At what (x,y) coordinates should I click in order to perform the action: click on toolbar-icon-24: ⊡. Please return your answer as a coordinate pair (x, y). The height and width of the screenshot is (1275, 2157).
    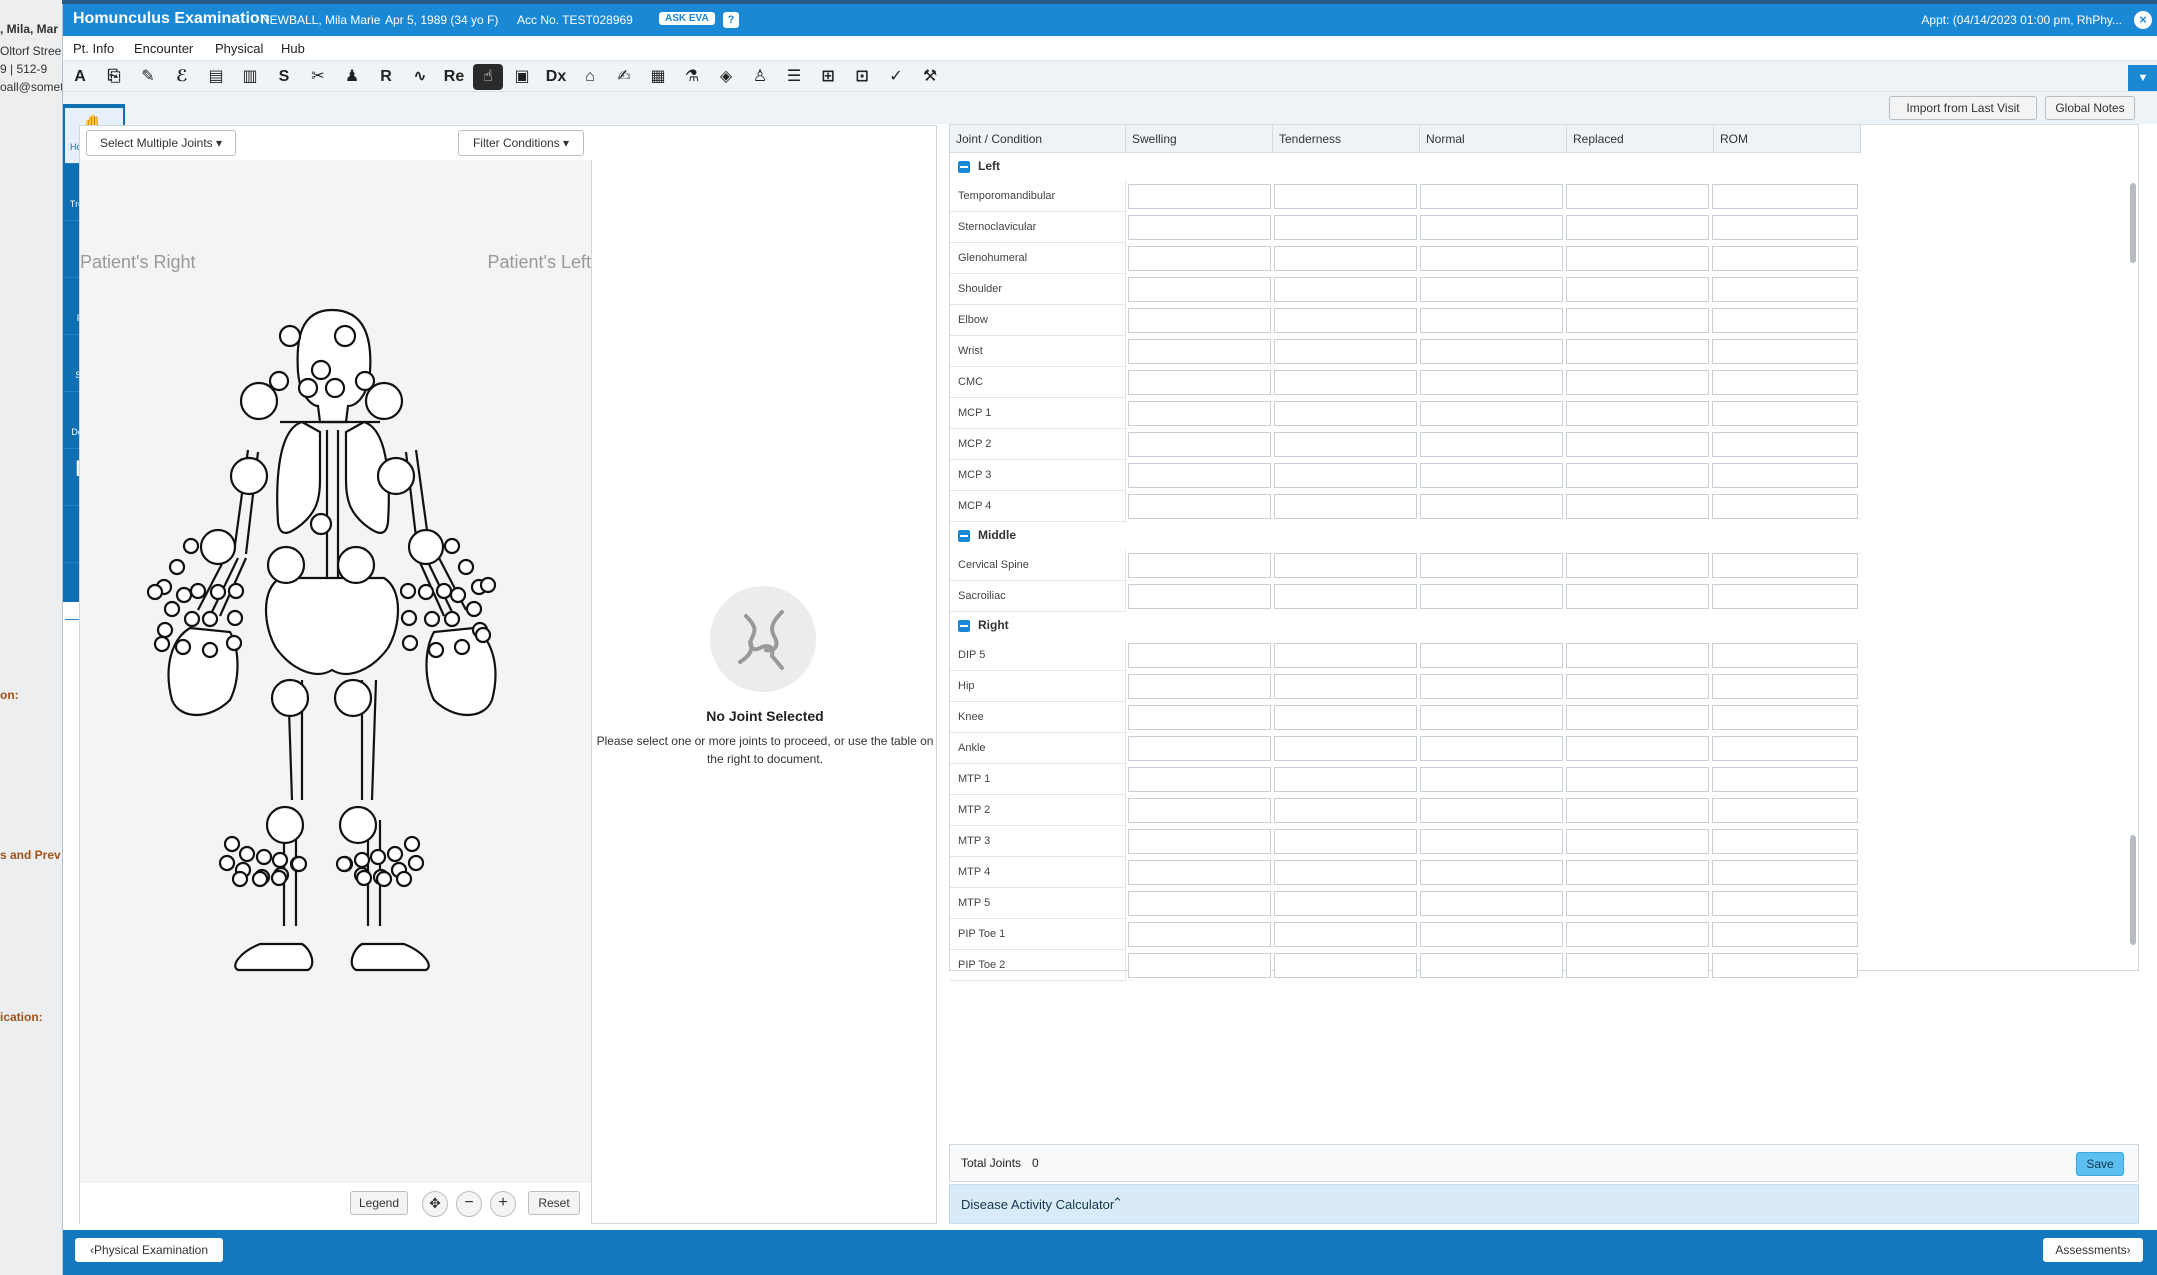
    Looking at the image, I should click on (862, 77).